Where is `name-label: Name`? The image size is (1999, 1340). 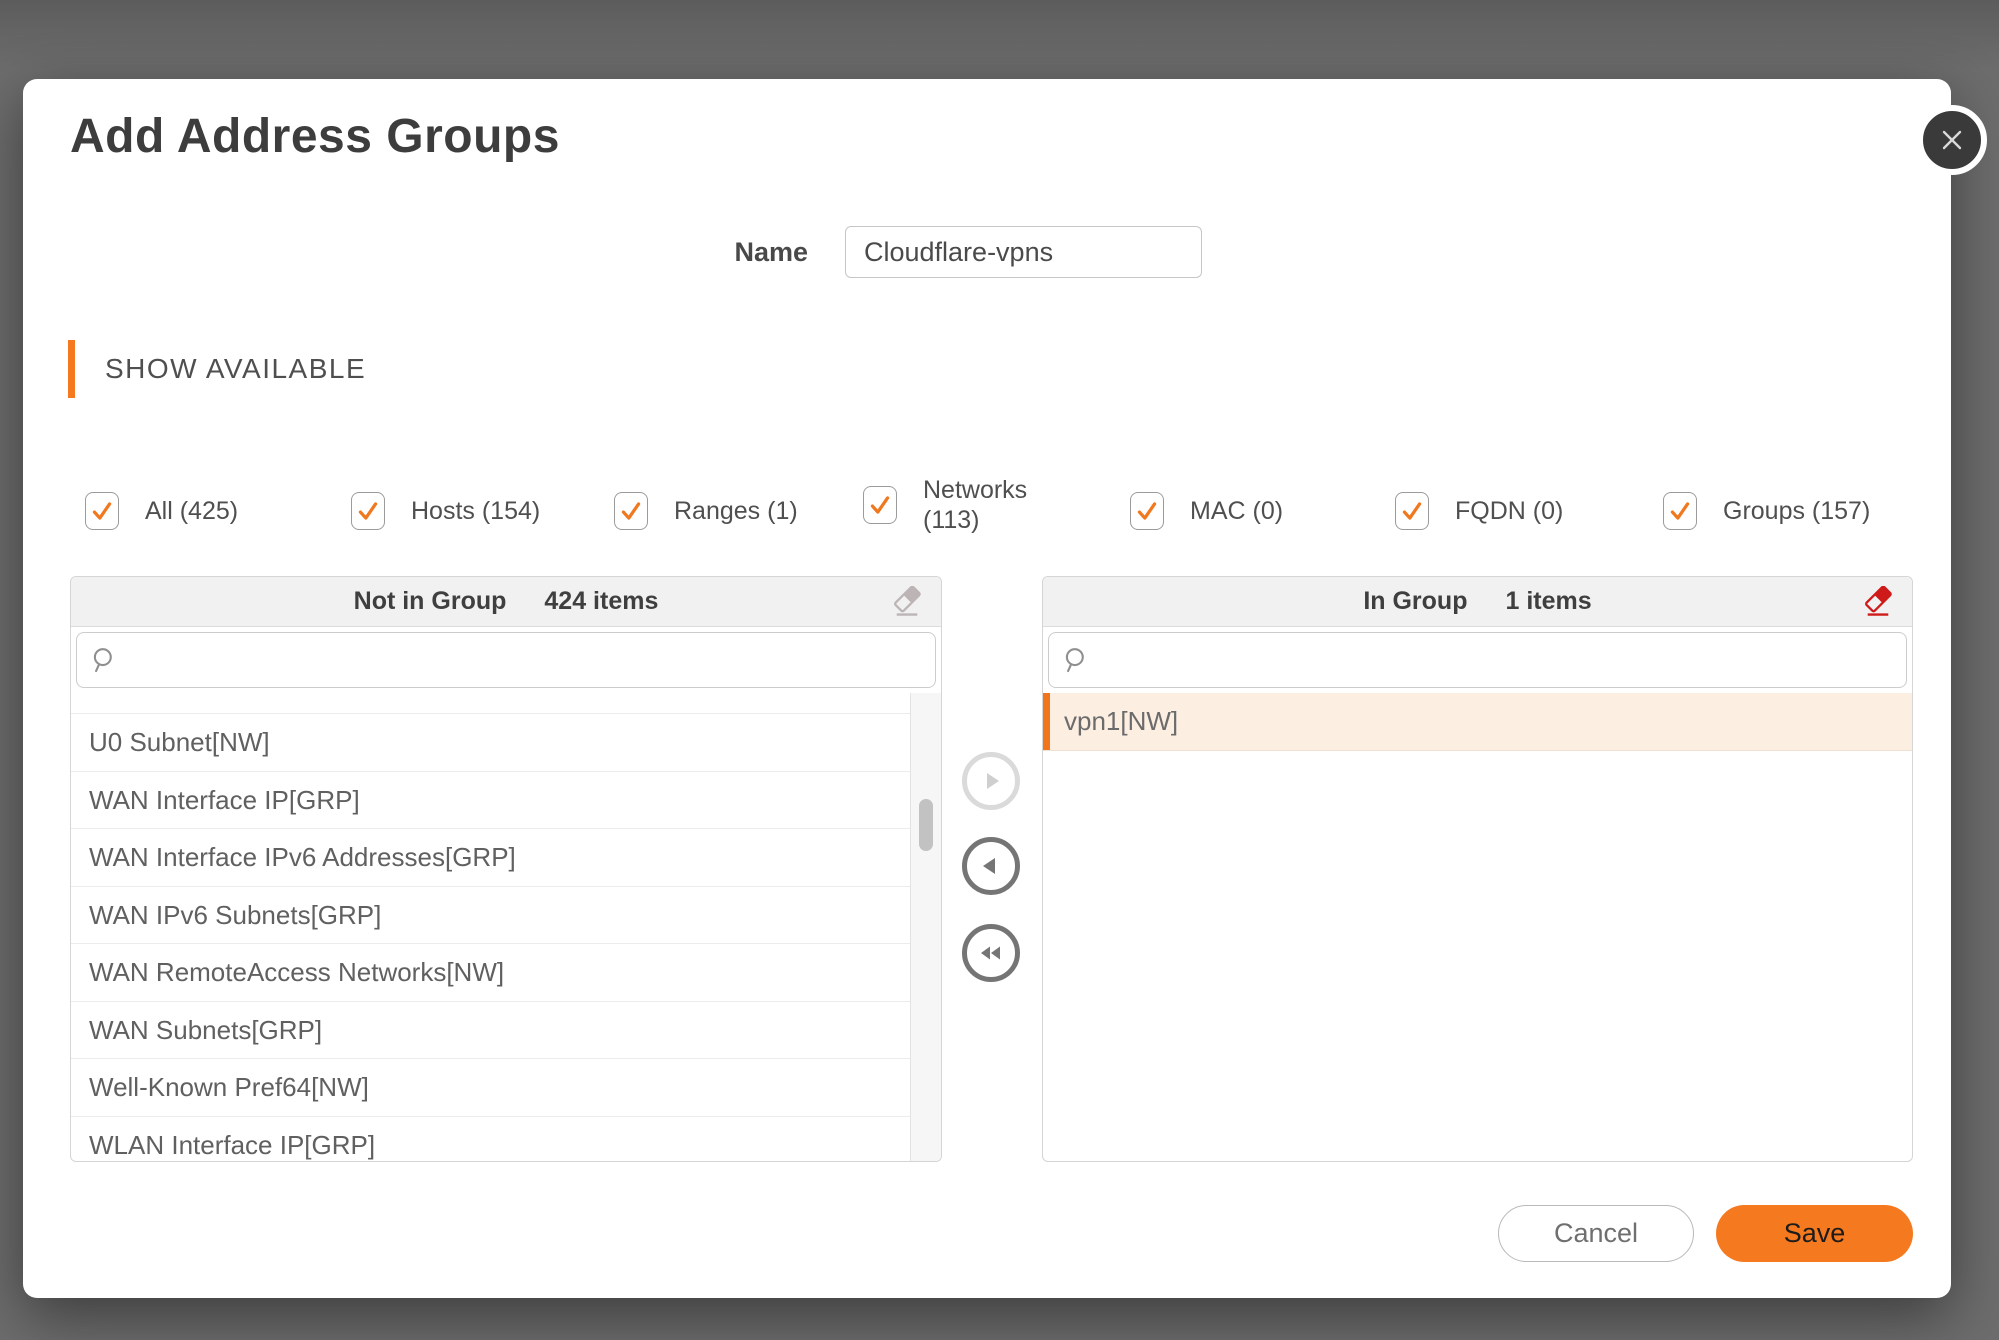 name-label: Name is located at coordinates (771, 252).